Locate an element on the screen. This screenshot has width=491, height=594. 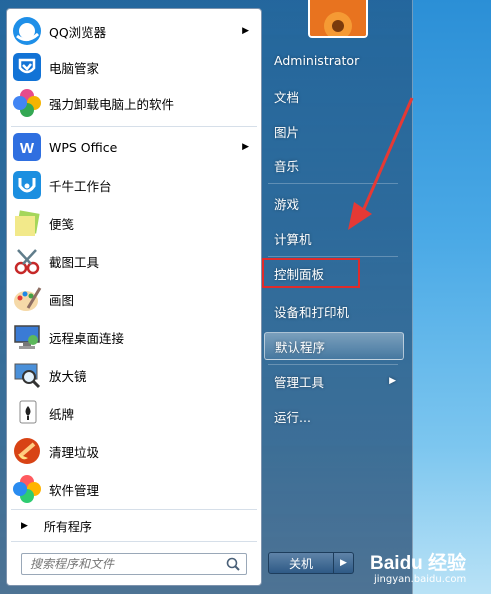
qq-browser-icon is located at coordinates (27, 31).